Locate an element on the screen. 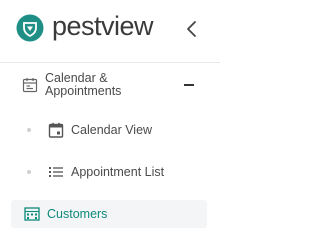 The height and width of the screenshot is (240, 320). calendar-event-icon is located at coordinates (56, 130).